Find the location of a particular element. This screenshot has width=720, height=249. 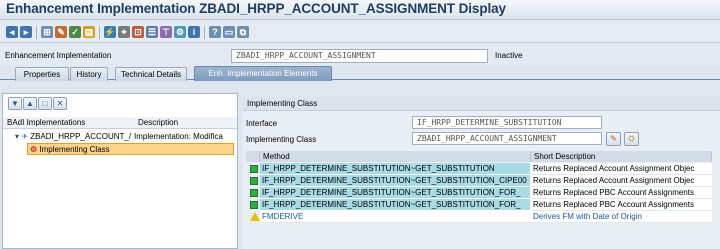

settings-icon: ⚙ is located at coordinates (180, 32).